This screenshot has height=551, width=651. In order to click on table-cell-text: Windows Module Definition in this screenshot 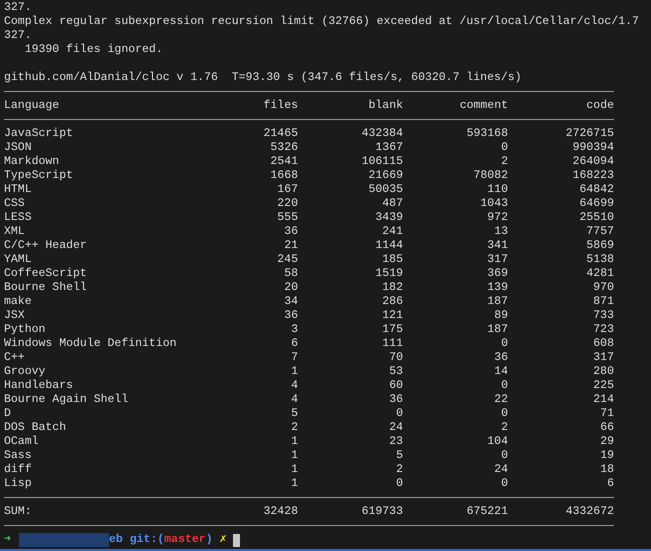, I will do `click(91, 344)`.